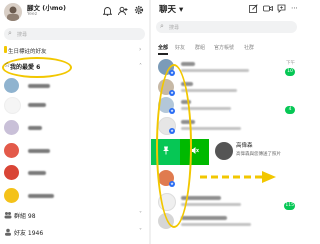 This screenshot has width=320, height=244. I want to click on profile-name: 腳文 (小mo), so click(46, 8).